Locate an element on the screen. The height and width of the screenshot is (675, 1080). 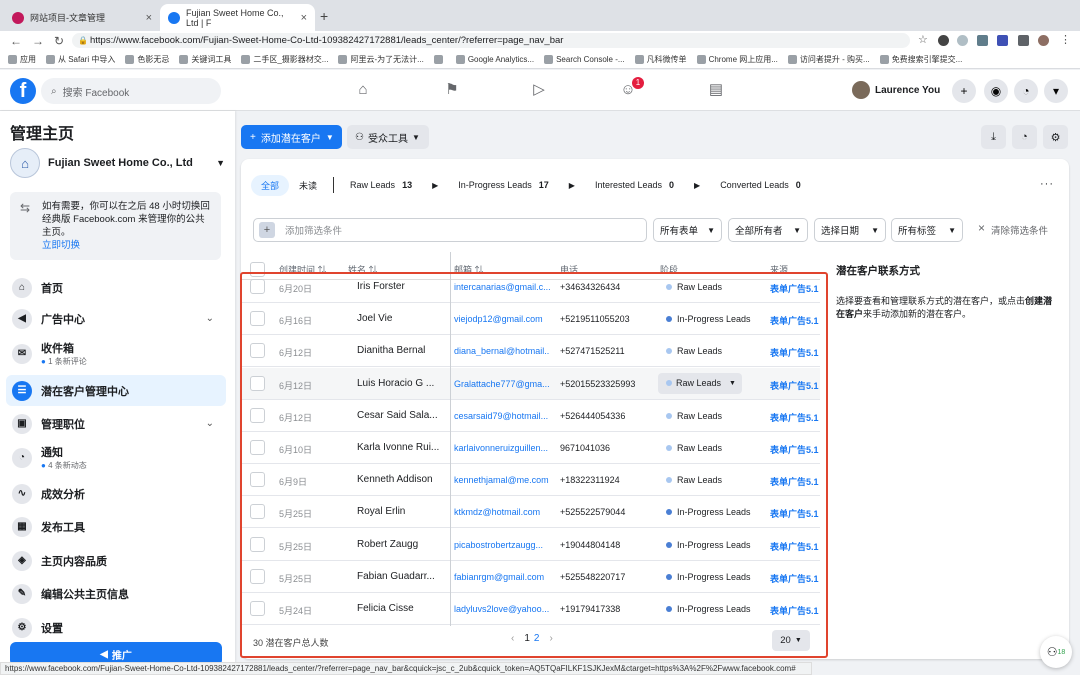
bookmark-item: 应用 is located at coordinates (22, 59).